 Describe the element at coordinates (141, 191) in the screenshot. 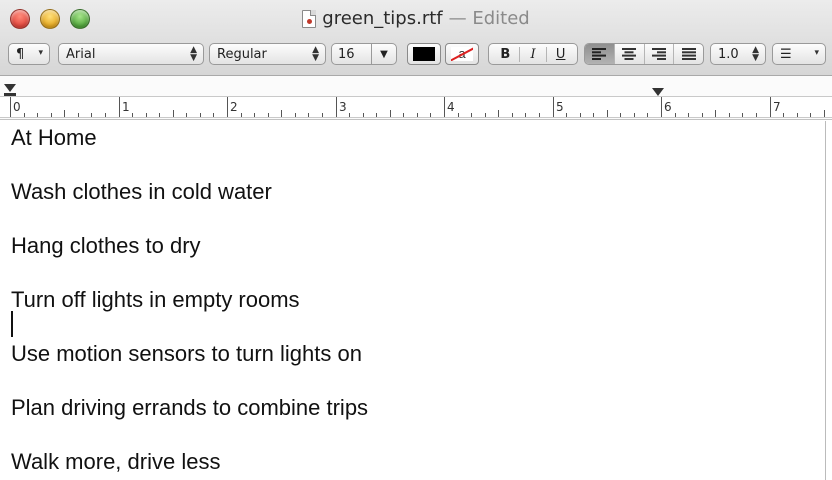

I see `document-line: Wash clothes in cold water` at that location.